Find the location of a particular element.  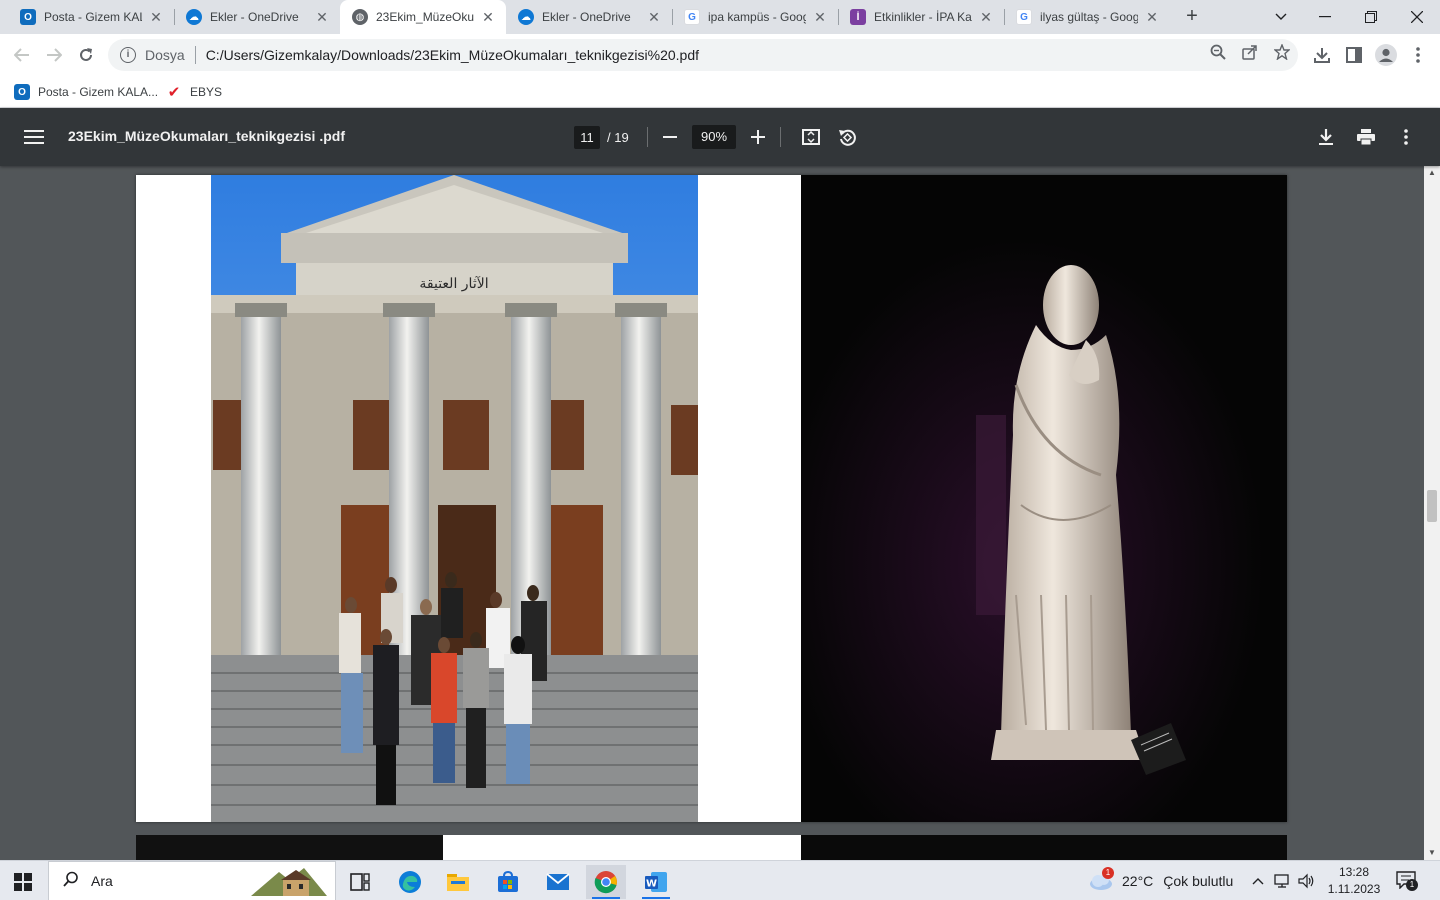

back-button is located at coordinates (22, 55).